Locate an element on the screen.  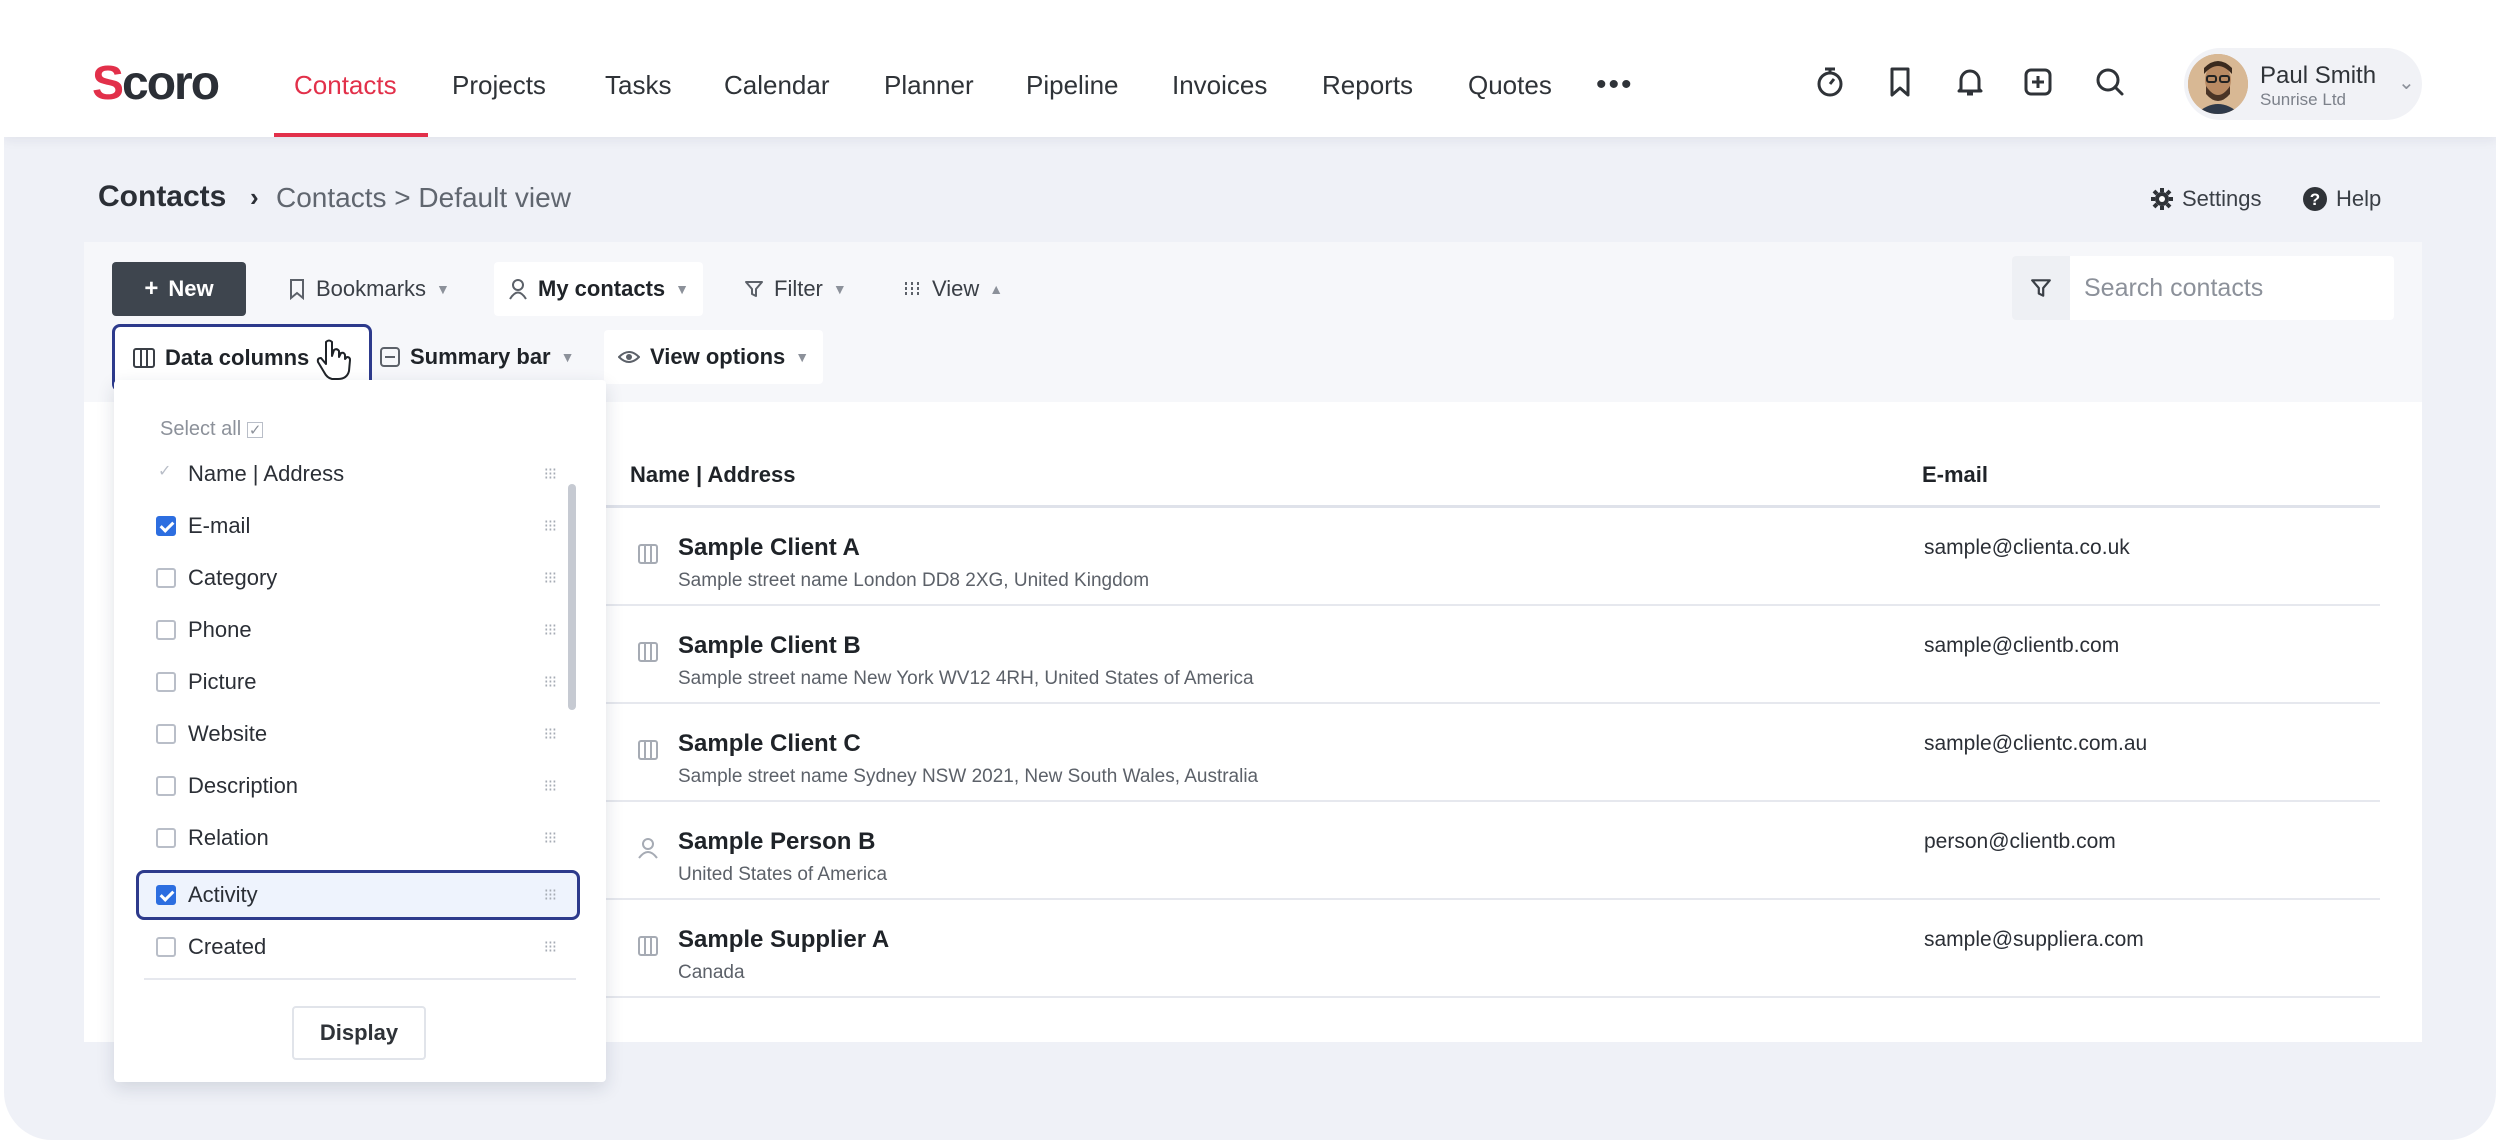
column-header-email: E-mail is located at coordinates (1955, 475).